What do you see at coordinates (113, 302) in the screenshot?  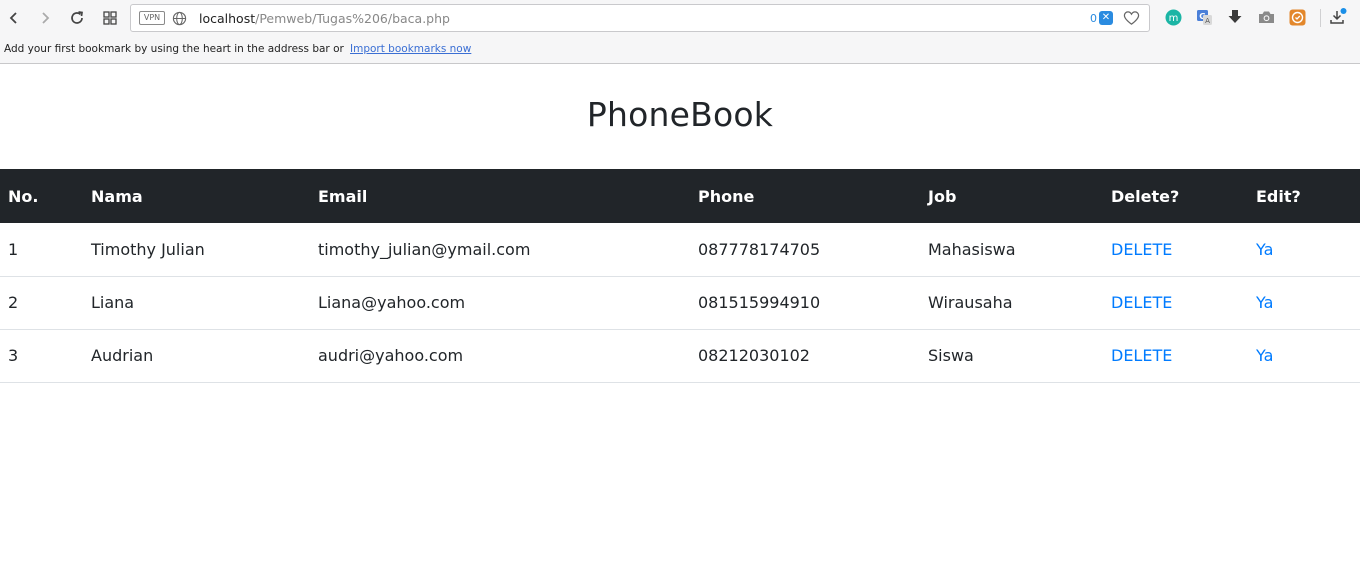 I see `cell-nama: Liana` at bounding box center [113, 302].